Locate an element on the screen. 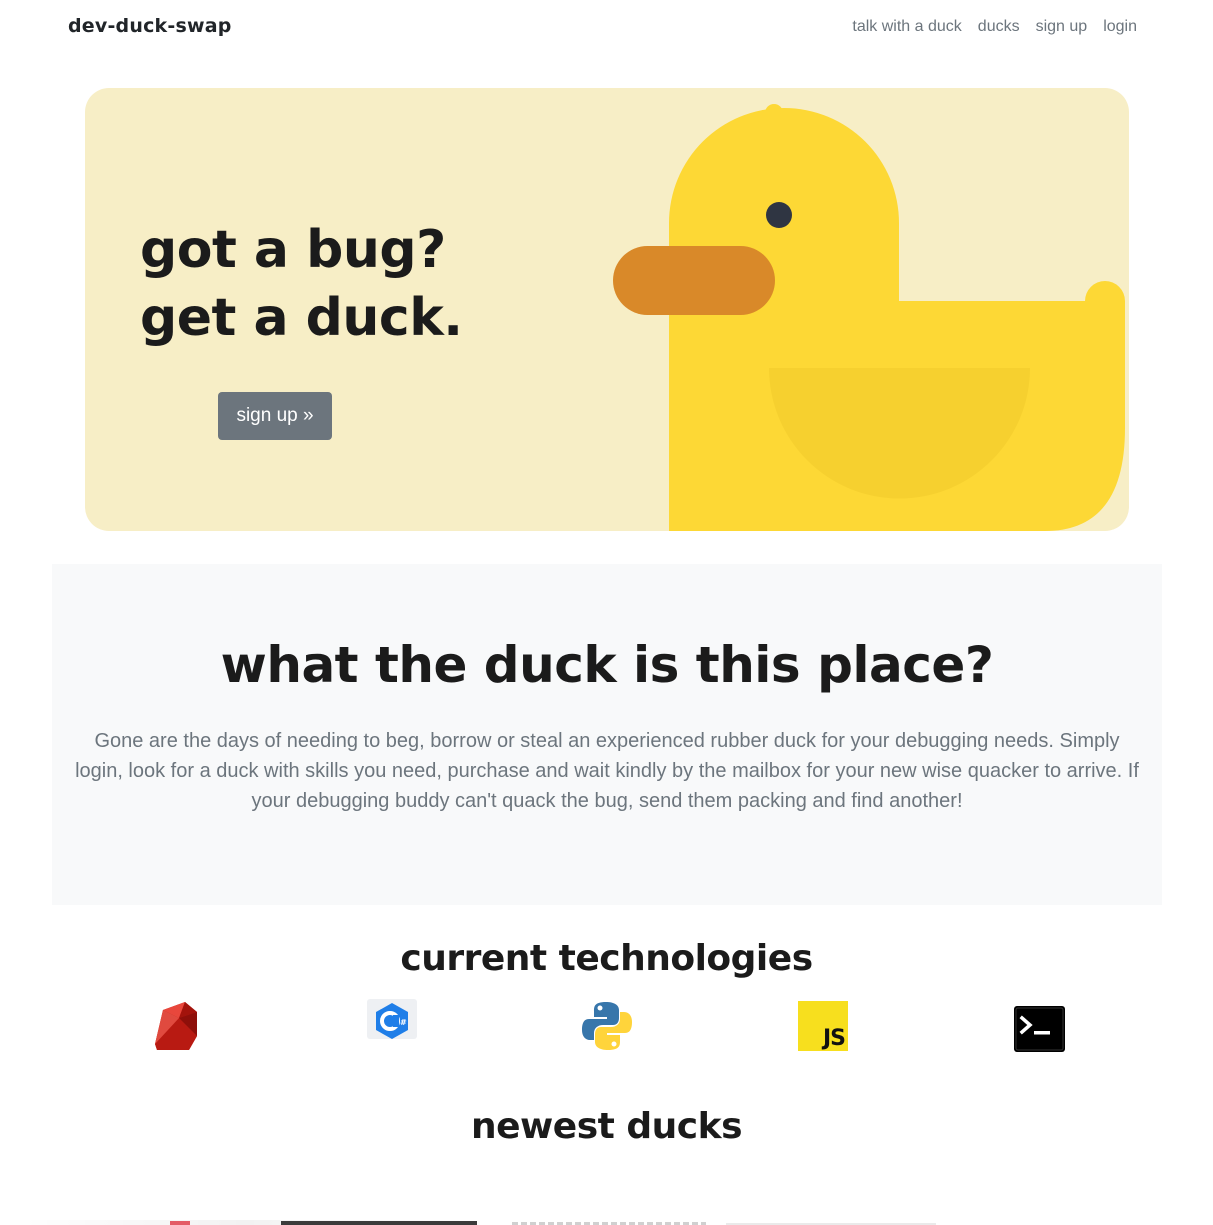 This screenshot has width=1213, height=1225. nav-link-talk-with-a-duck: talk with a duck is located at coordinates (906, 27).